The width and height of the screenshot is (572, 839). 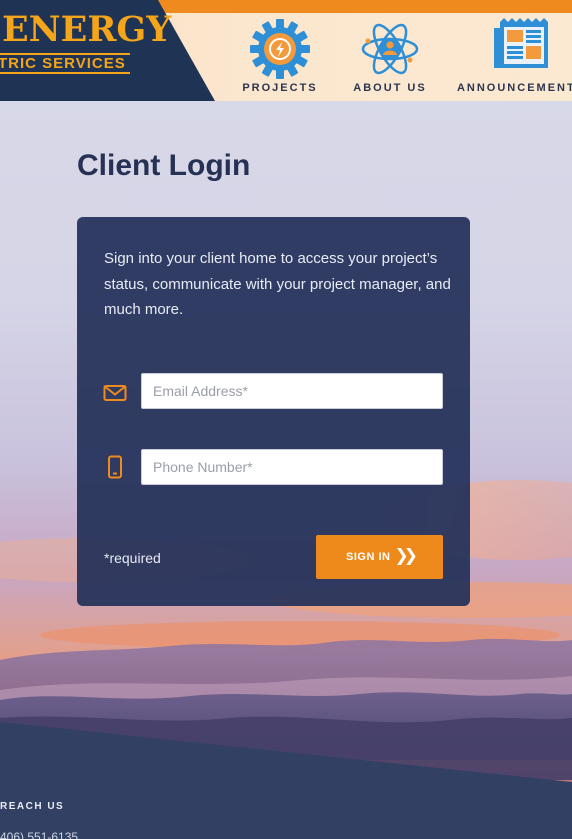 I want to click on nav-projects-label: PROJECTS, so click(x=280, y=88).